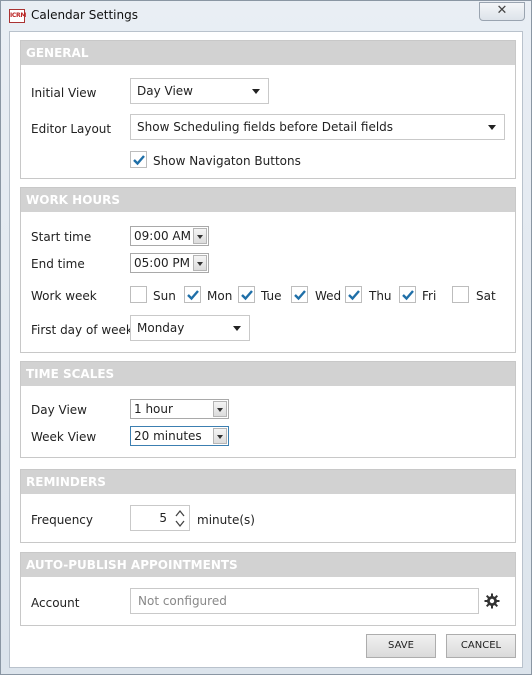 This screenshot has height=675, width=532. What do you see at coordinates (163, 518) in the screenshot?
I see `frequency-value: 5` at bounding box center [163, 518].